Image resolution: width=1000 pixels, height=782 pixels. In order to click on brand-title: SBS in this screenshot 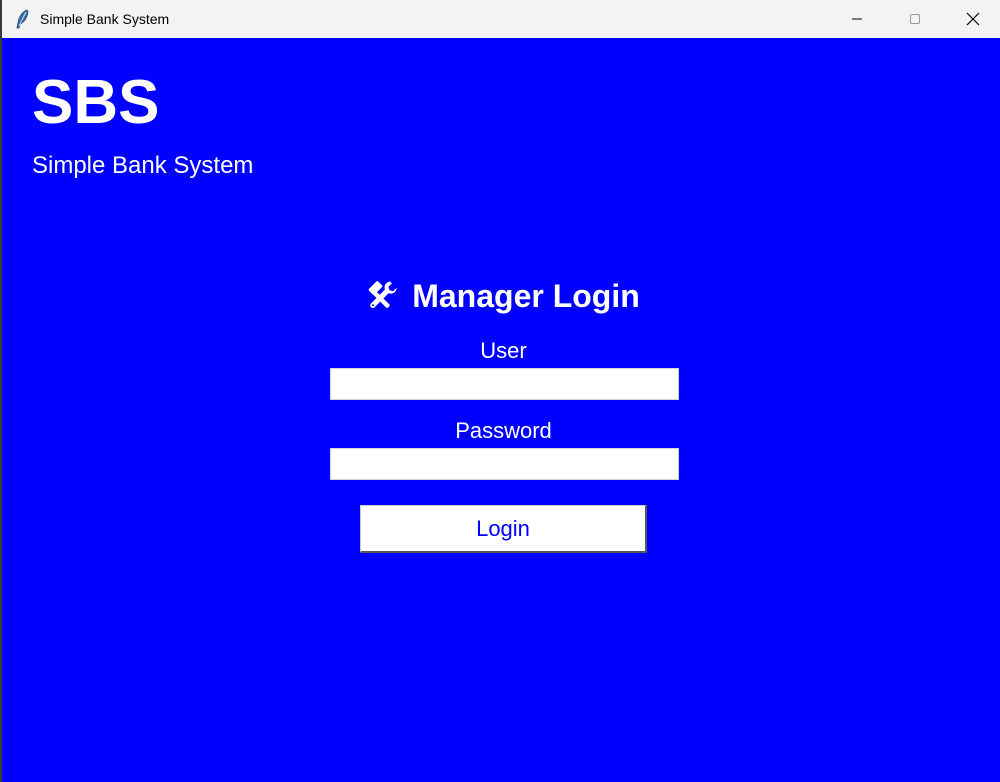, I will do `click(96, 102)`.